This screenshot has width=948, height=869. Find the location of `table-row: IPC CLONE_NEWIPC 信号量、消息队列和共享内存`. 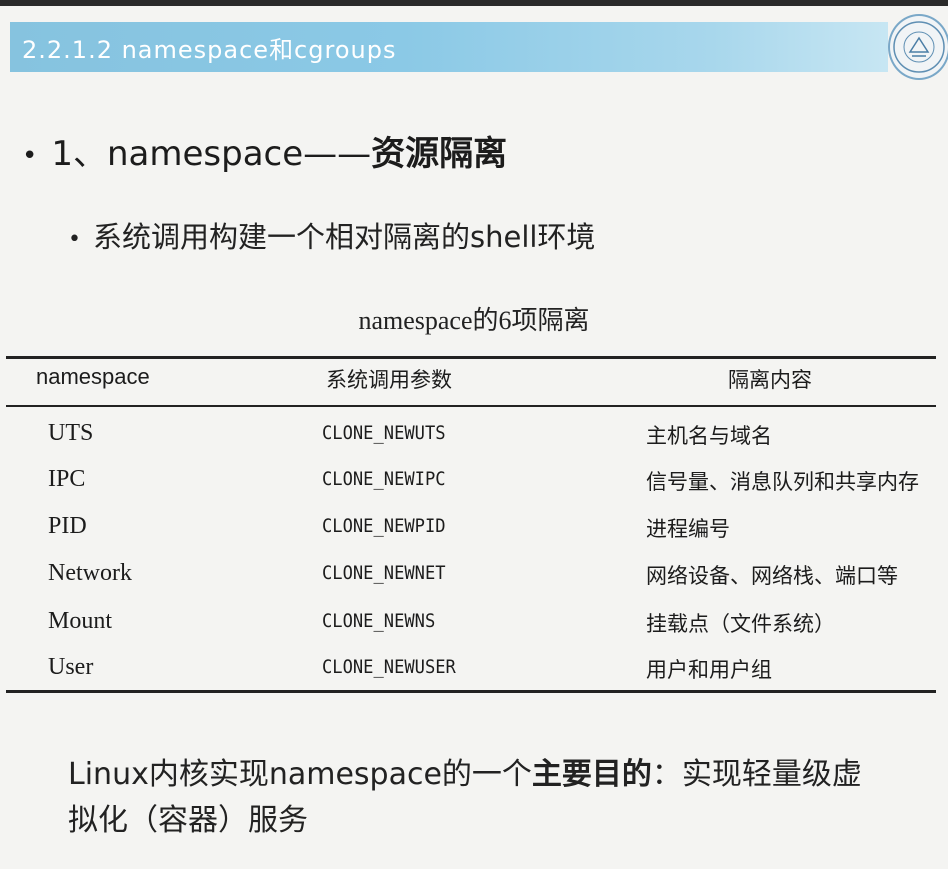

table-row: IPC CLONE_NEWIPC 信号量、消息队列和共享内存 is located at coordinates (471, 486).